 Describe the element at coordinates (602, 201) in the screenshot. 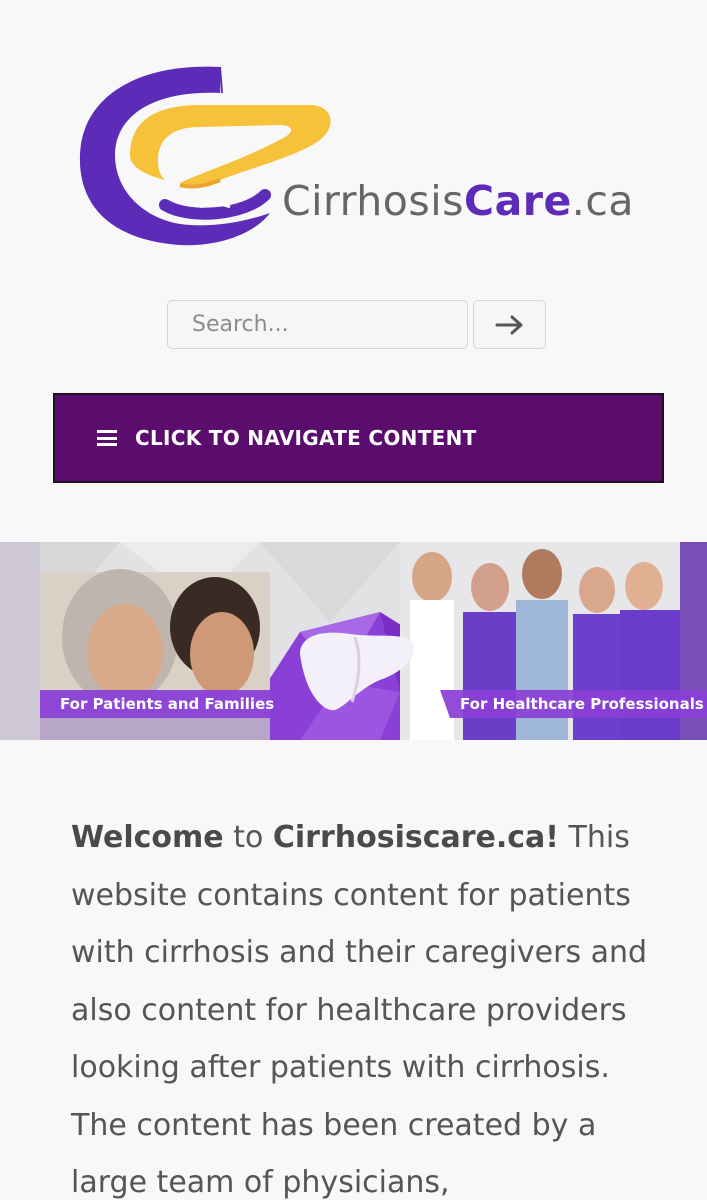

I see `logo-text-suffix: .ca` at that location.